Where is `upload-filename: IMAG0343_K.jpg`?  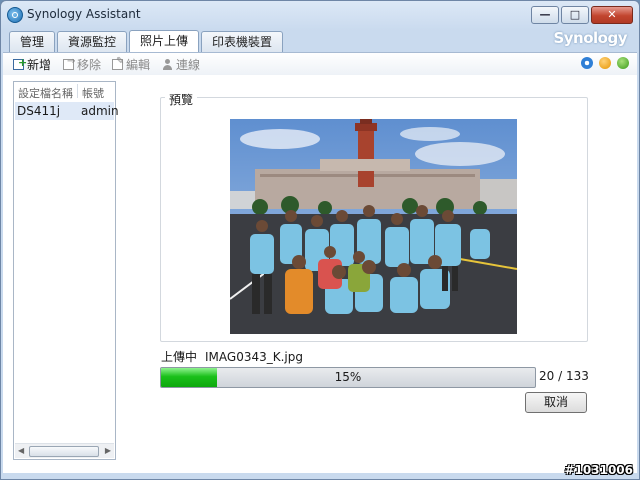 upload-filename: IMAG0343_K.jpg is located at coordinates (254, 357).